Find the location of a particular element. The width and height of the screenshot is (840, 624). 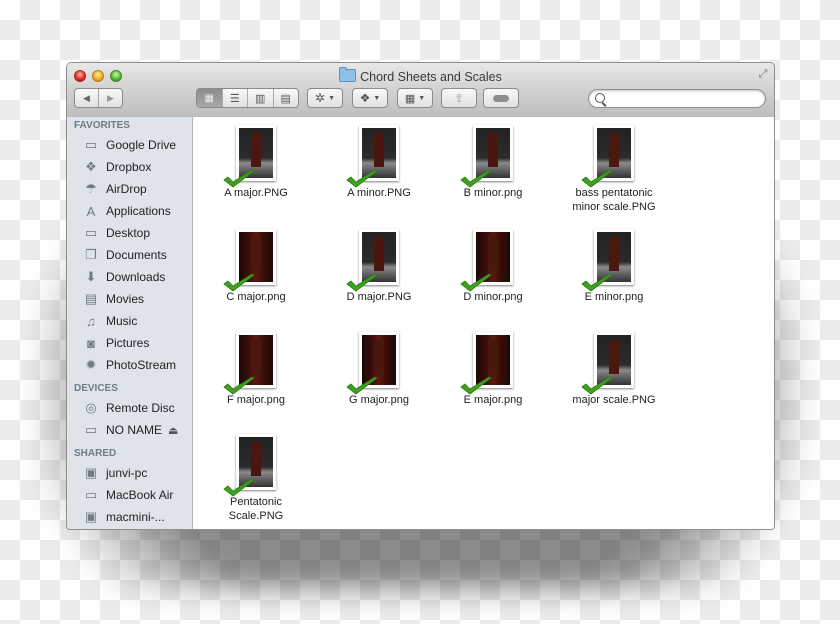

sidebar-item-label: Downloads is located at coordinates (136, 277).